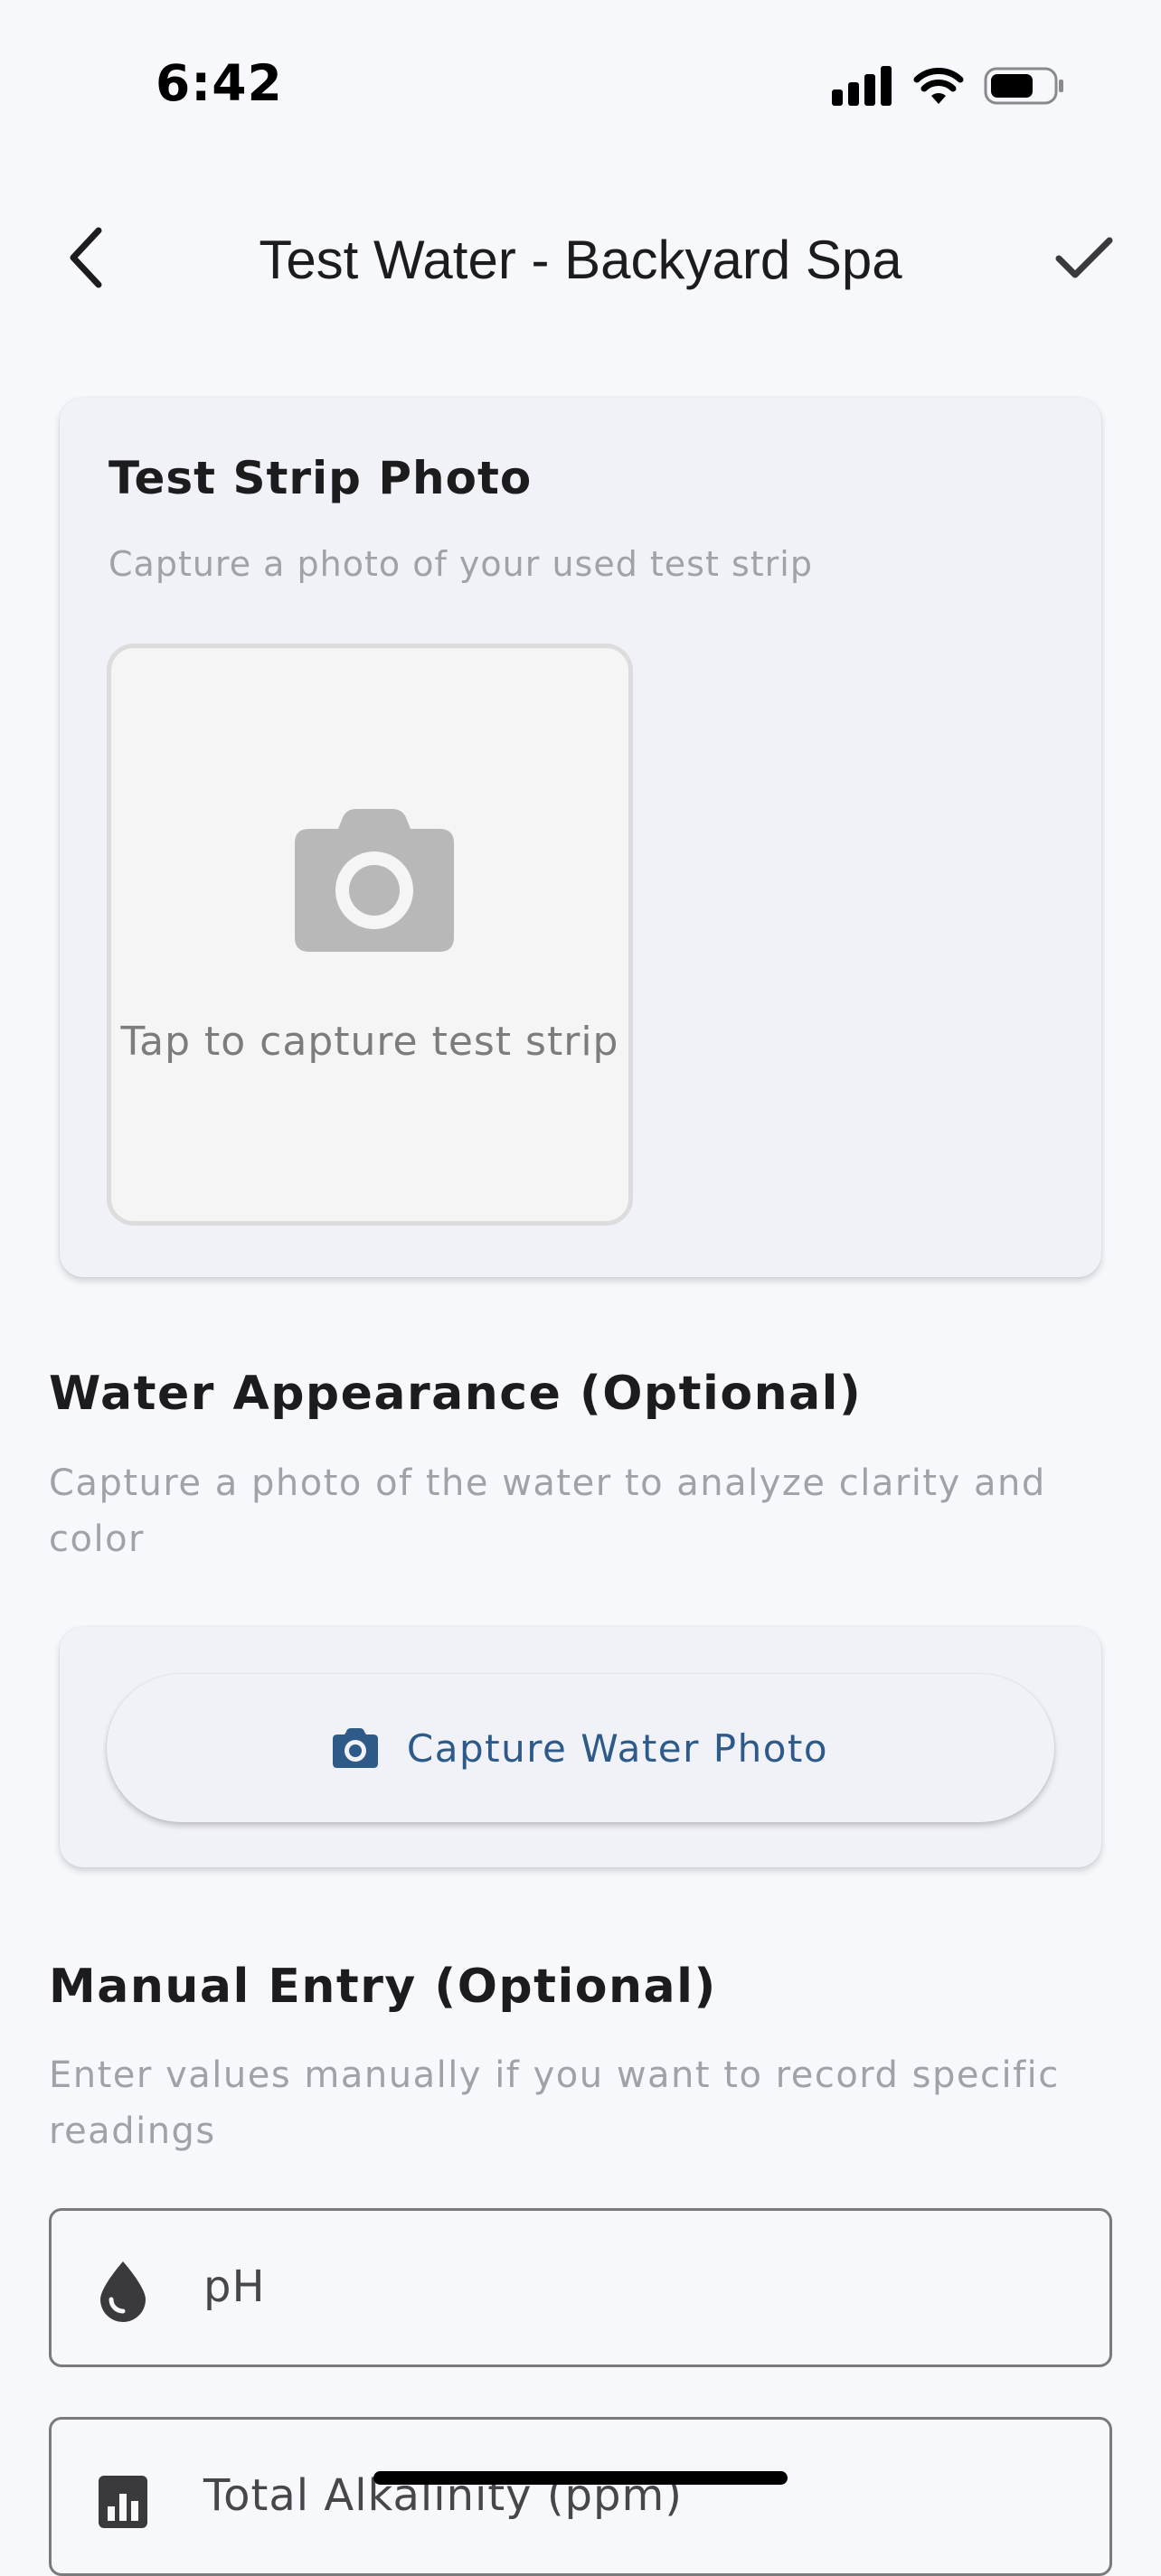 This screenshot has width=1161, height=2576. I want to click on capture-label: Tap to capture test strip, so click(369, 1042).